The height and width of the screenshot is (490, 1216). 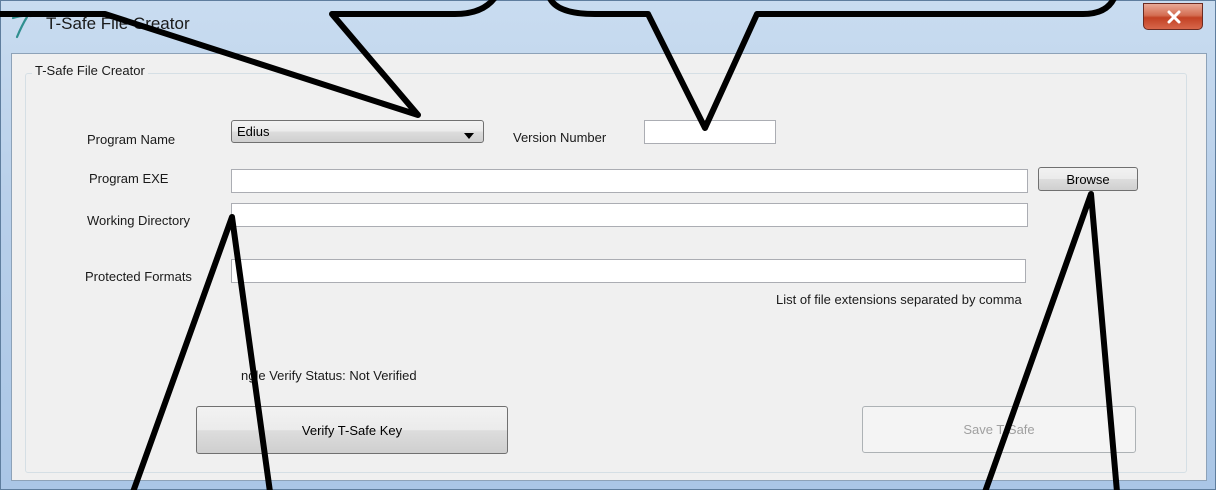 I want to click on program-name-value: Edius, so click(x=253, y=131).